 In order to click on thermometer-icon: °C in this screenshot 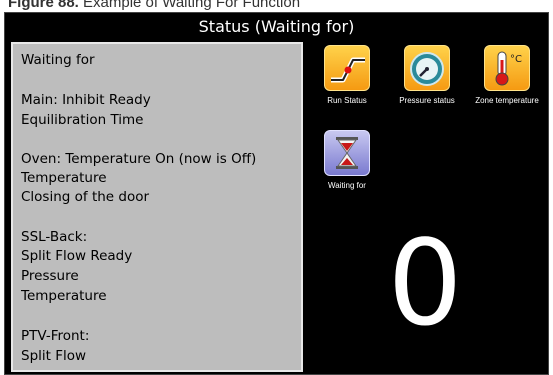, I will do `click(507, 68)`.